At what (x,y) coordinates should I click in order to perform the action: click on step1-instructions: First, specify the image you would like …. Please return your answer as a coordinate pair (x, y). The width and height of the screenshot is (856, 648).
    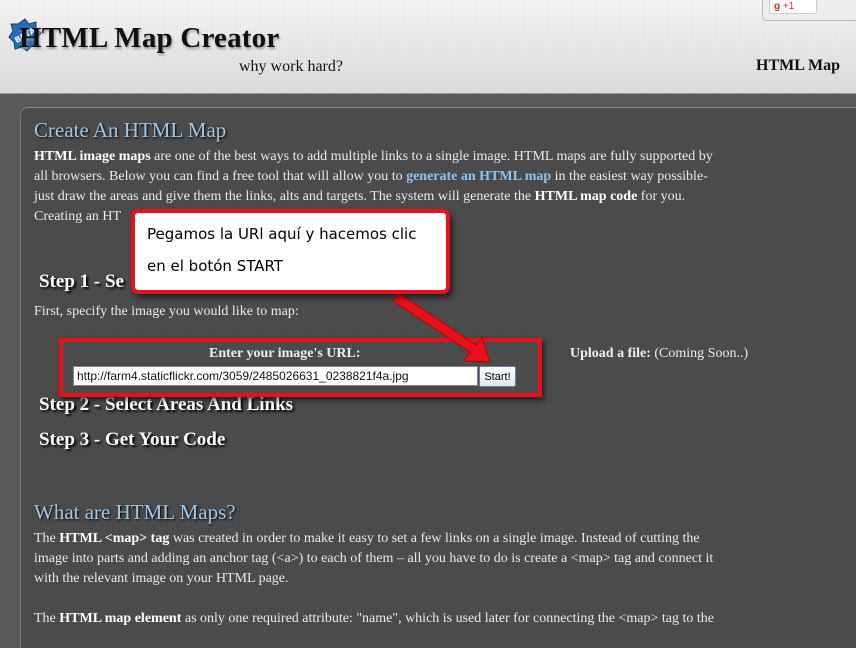
    Looking at the image, I should click on (166, 311).